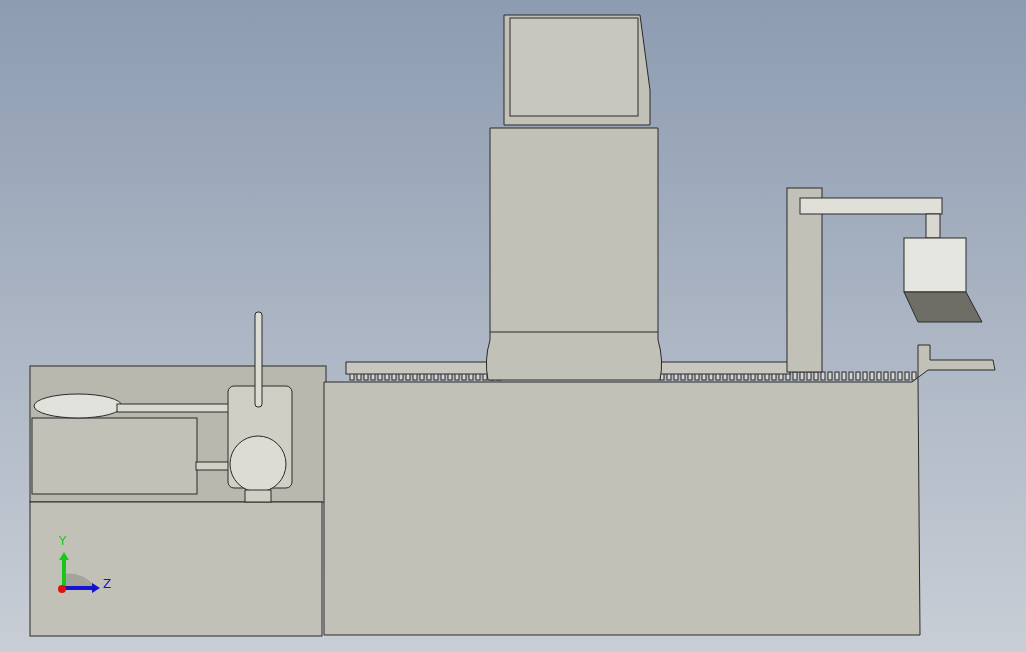 The height and width of the screenshot is (652, 1026). I want to click on origin-dot-icon, so click(62, 589).